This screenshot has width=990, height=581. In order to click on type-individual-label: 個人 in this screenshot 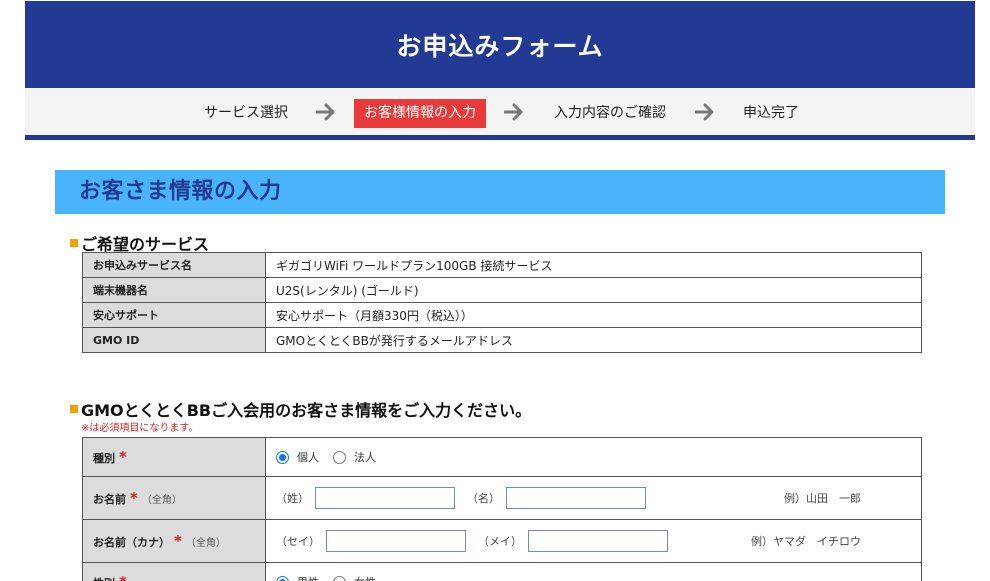, I will do `click(308, 457)`.